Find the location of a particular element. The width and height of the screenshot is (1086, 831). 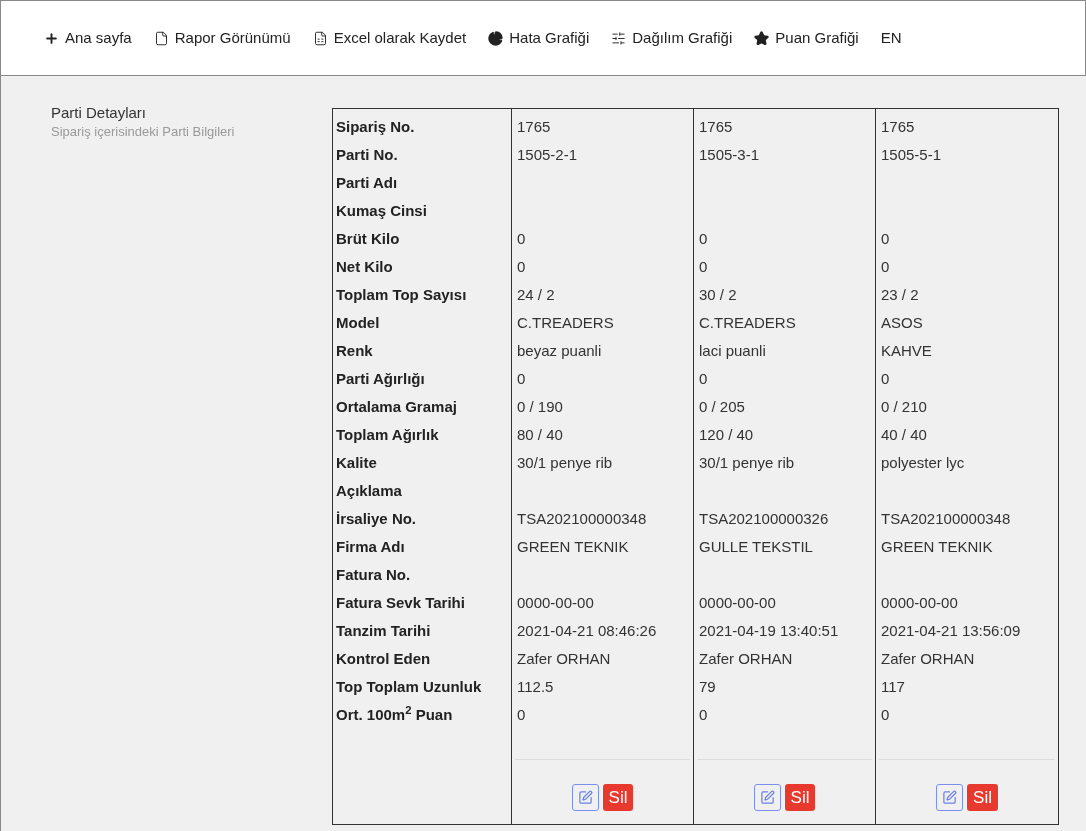

table-cell-text: 1505-3-1 is located at coordinates (729, 155).